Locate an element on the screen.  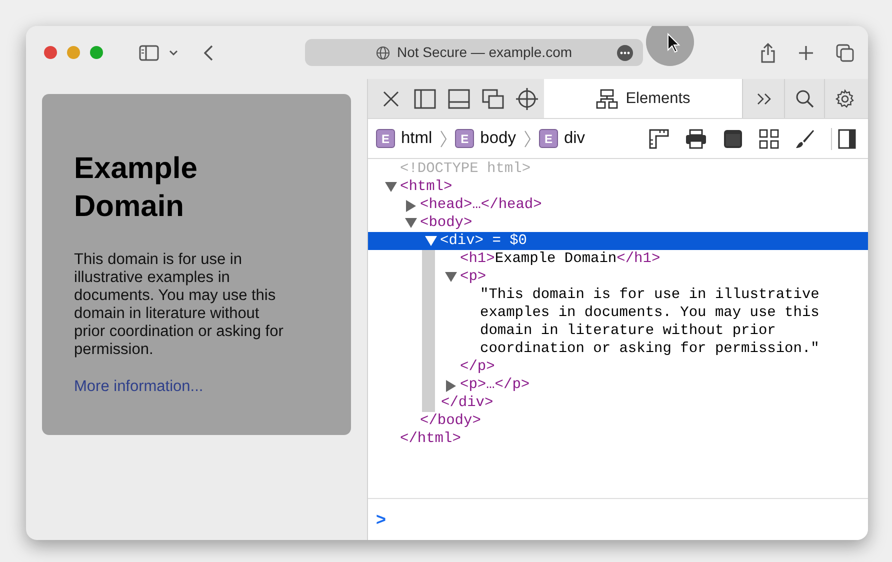
breadcrumb-item: E div is located at coordinates (562, 138).